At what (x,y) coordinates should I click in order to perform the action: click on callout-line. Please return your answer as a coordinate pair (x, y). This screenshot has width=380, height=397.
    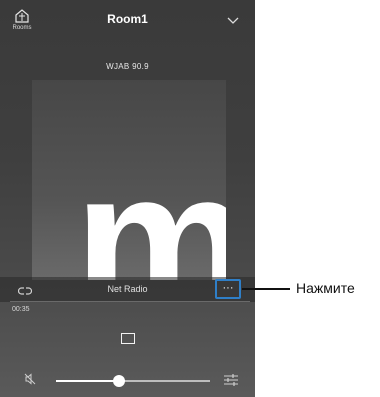
    Looking at the image, I should click on (266, 289).